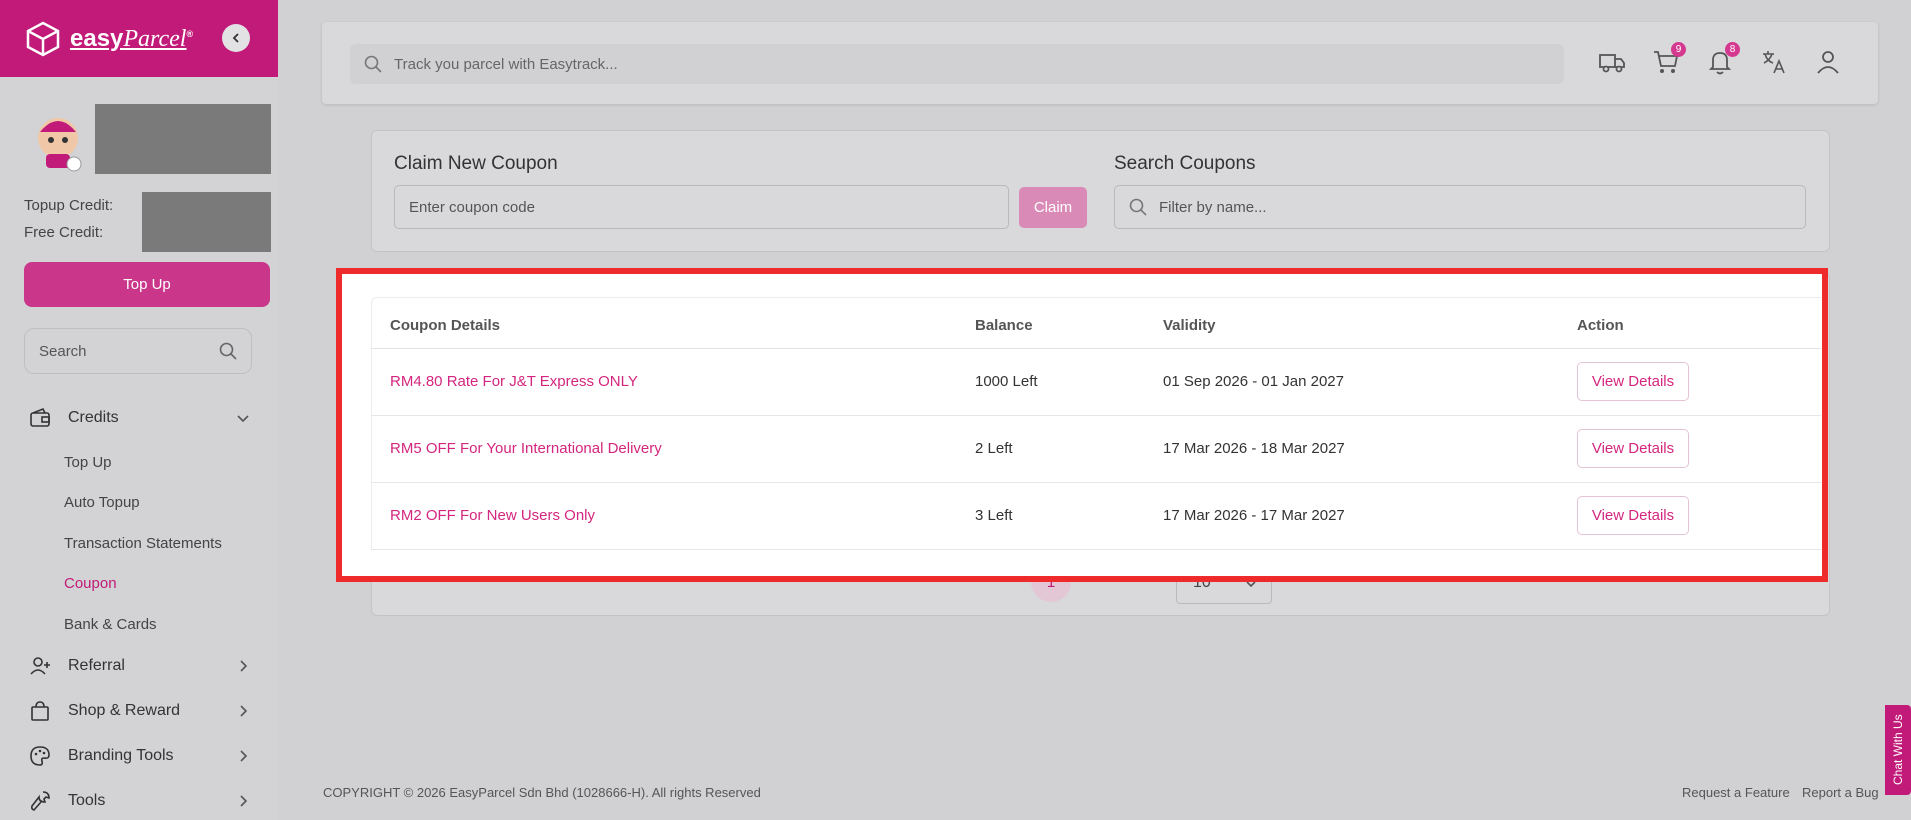  Describe the element at coordinates (994, 448) in the screenshot. I see `coupon-balance: 2 Left` at that location.